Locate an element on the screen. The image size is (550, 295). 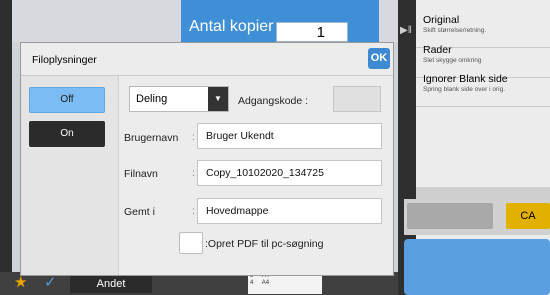
copies-input: 1 is located at coordinates (312, 32).